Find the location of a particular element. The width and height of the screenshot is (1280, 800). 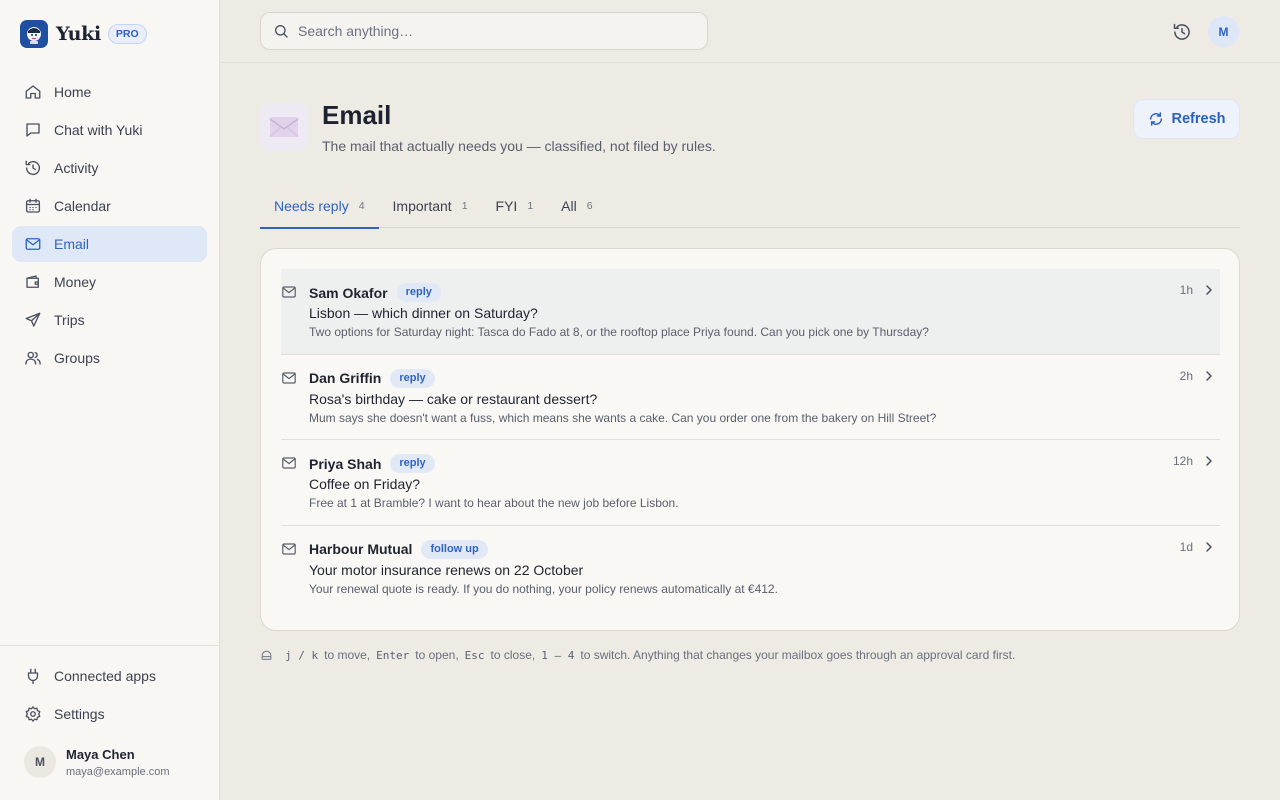

email-sender: Sam Okafor is located at coordinates (348, 292).